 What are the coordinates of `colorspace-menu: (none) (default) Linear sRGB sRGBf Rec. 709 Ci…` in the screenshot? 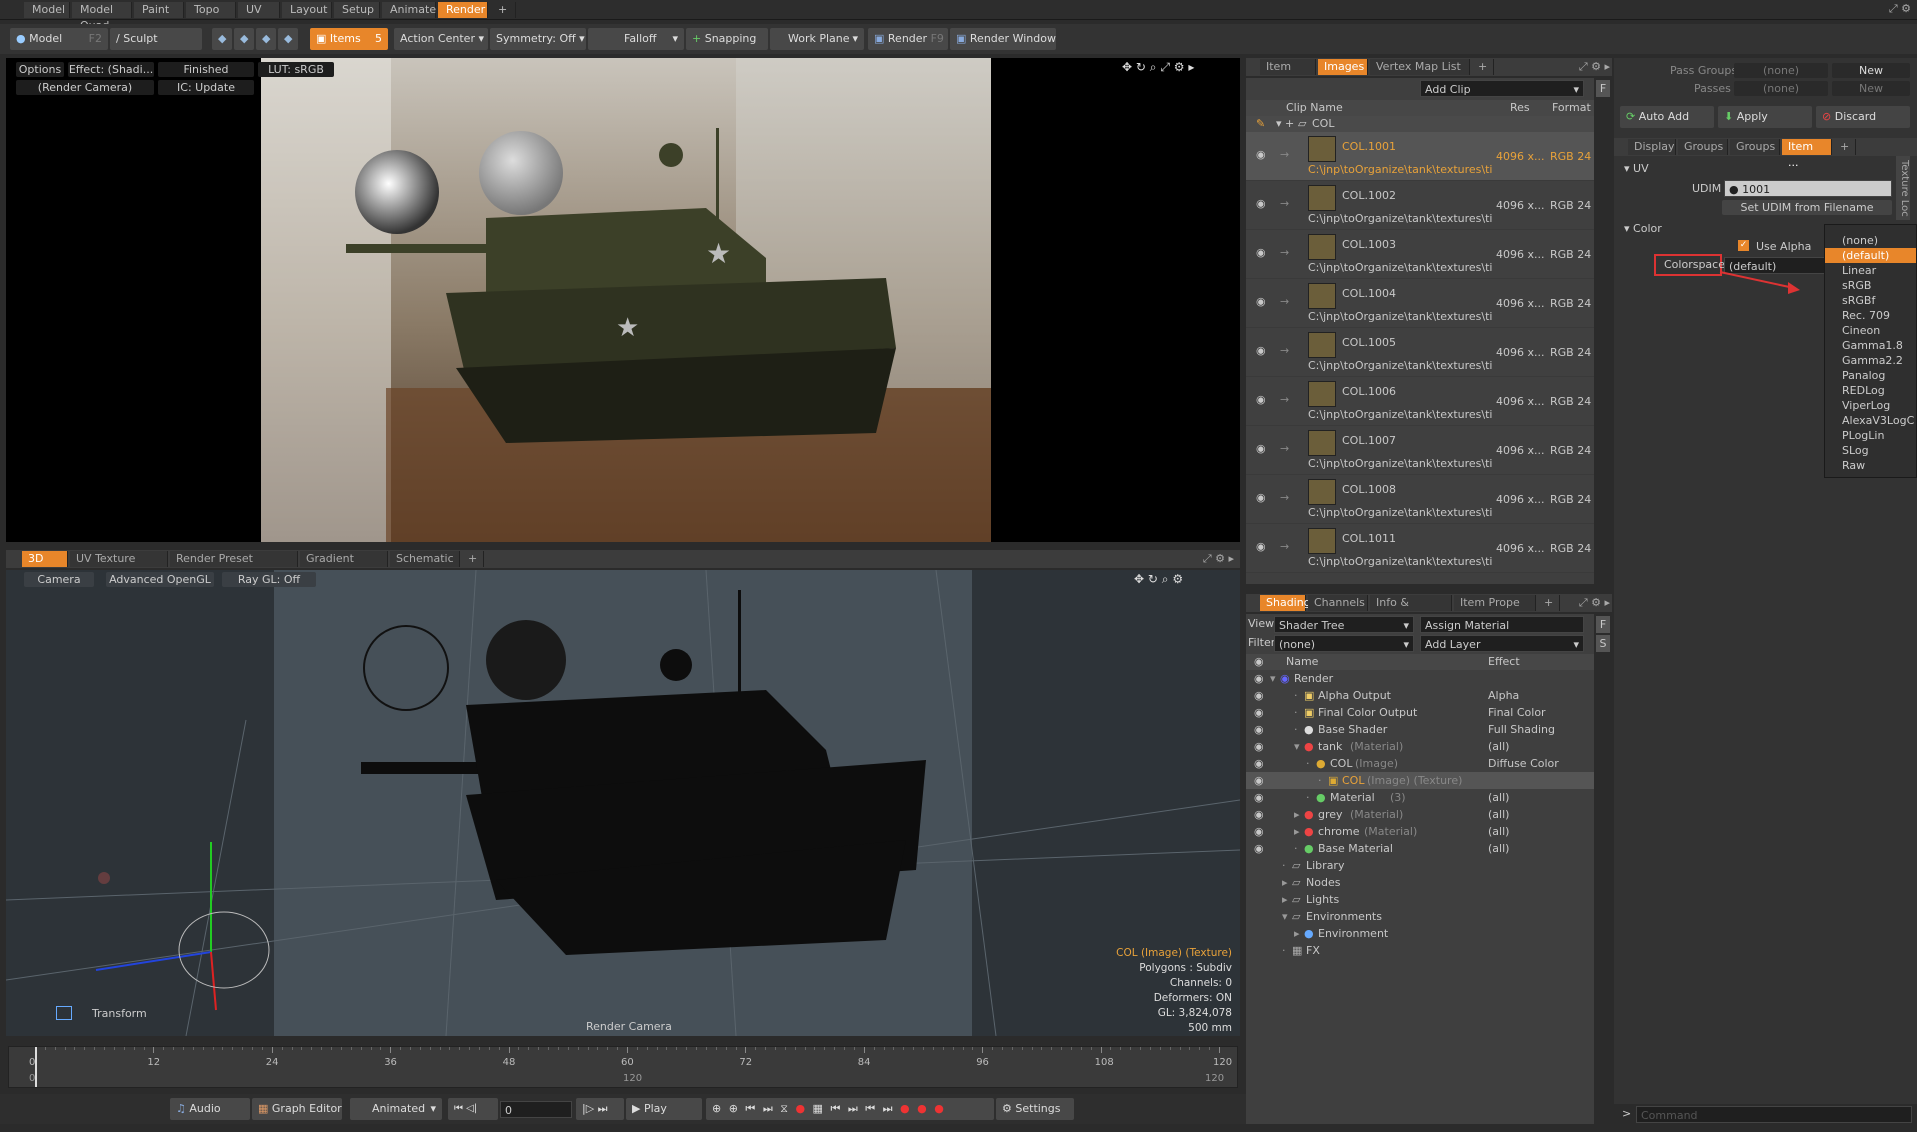 It's located at (1870, 351).